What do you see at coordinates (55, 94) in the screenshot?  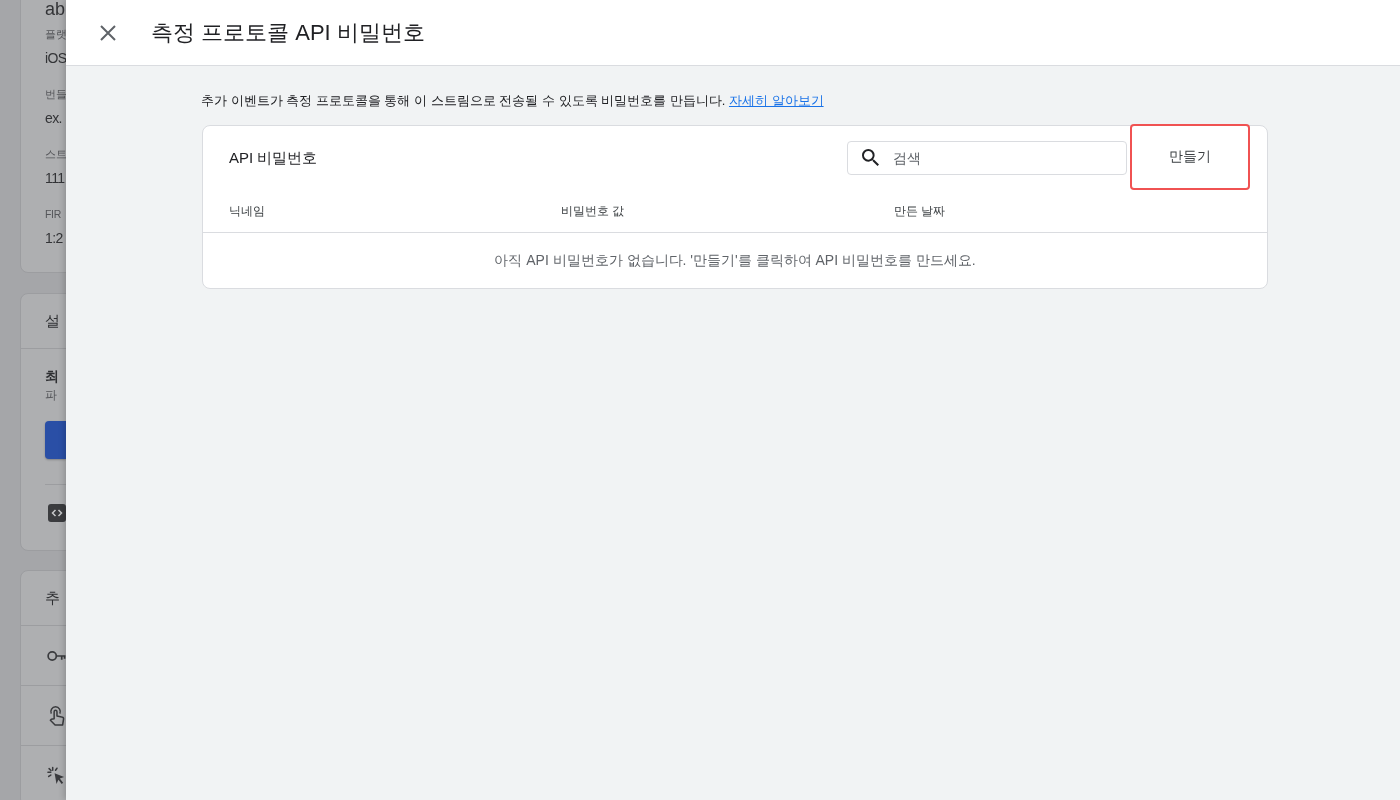 I see `field-label: 번들` at bounding box center [55, 94].